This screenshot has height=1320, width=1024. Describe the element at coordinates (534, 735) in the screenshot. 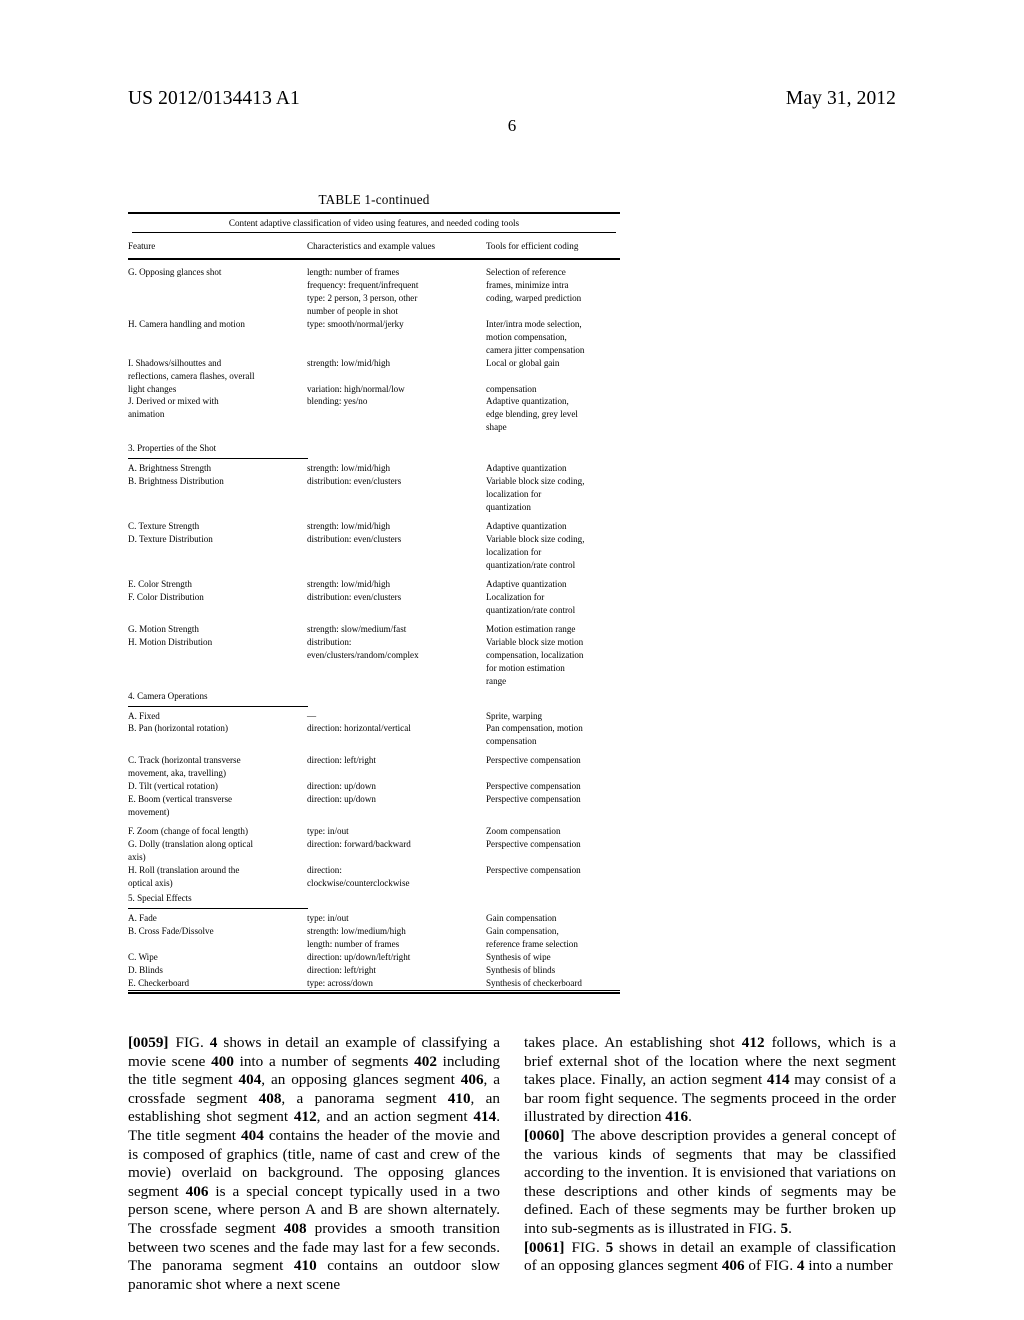

I see `cell-tools: Pan compensation, motion compensation` at that location.